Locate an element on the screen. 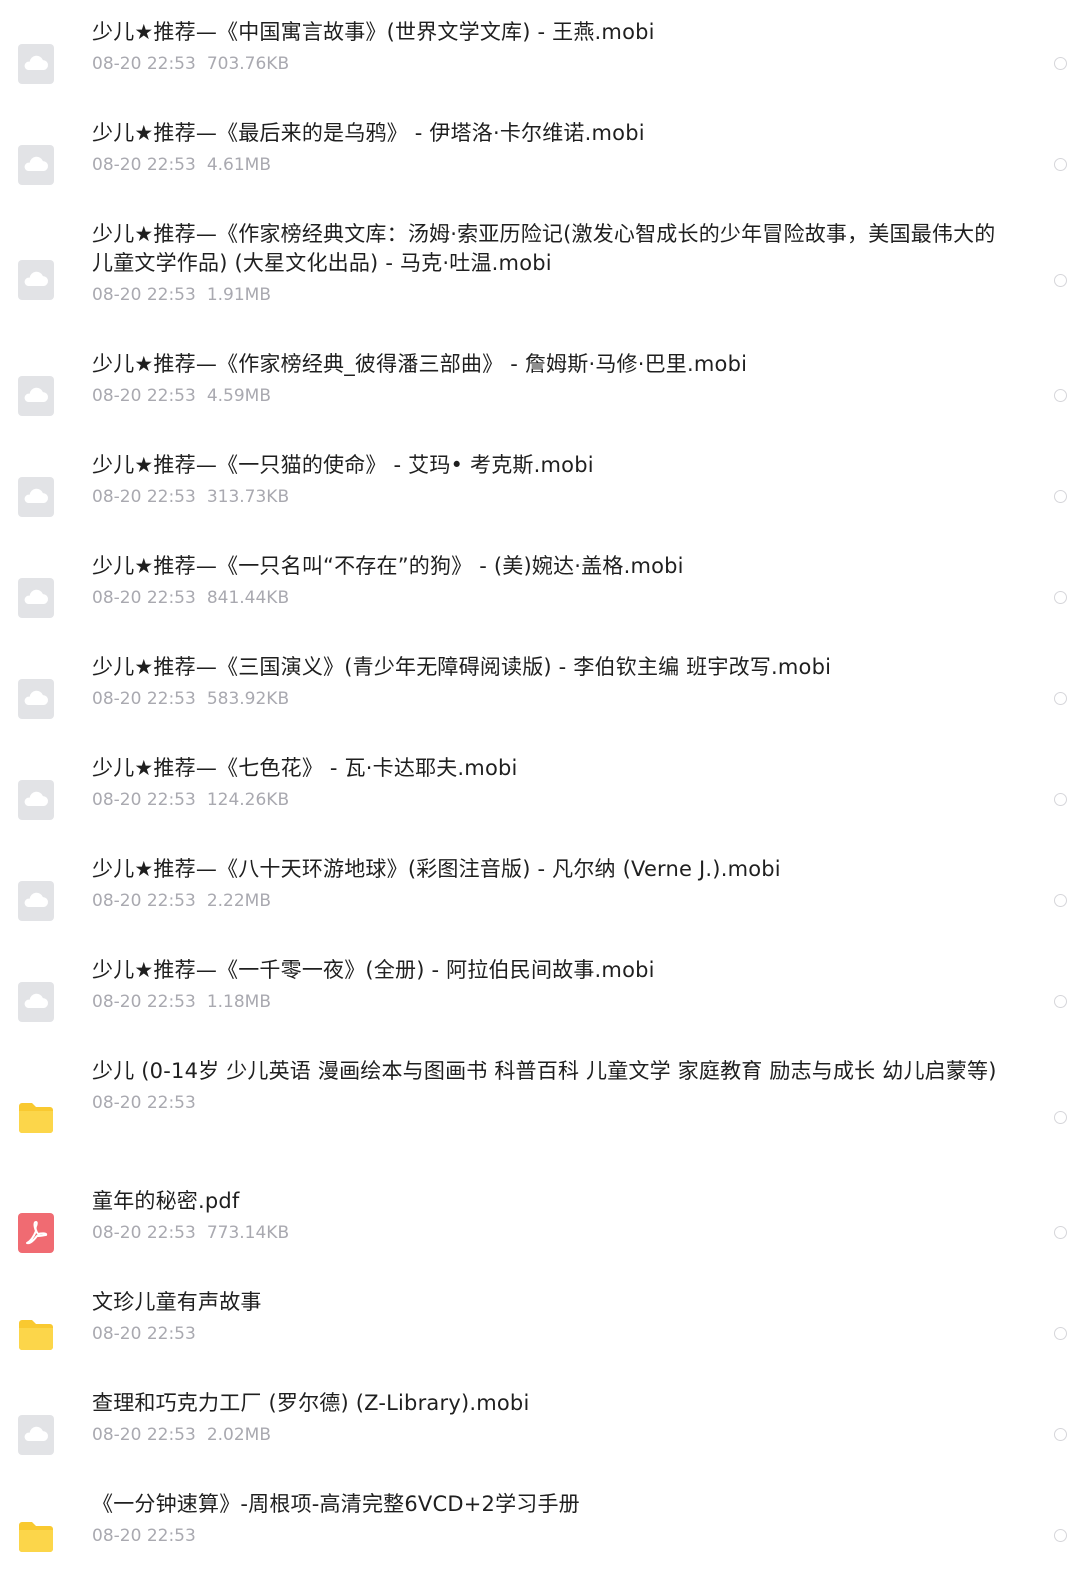 Image resolution: width=1080 pixels, height=1577 pixels. file-text: 童年的秘密.pdf 08-20 22:53 773.14KB is located at coordinates (549, 1215).